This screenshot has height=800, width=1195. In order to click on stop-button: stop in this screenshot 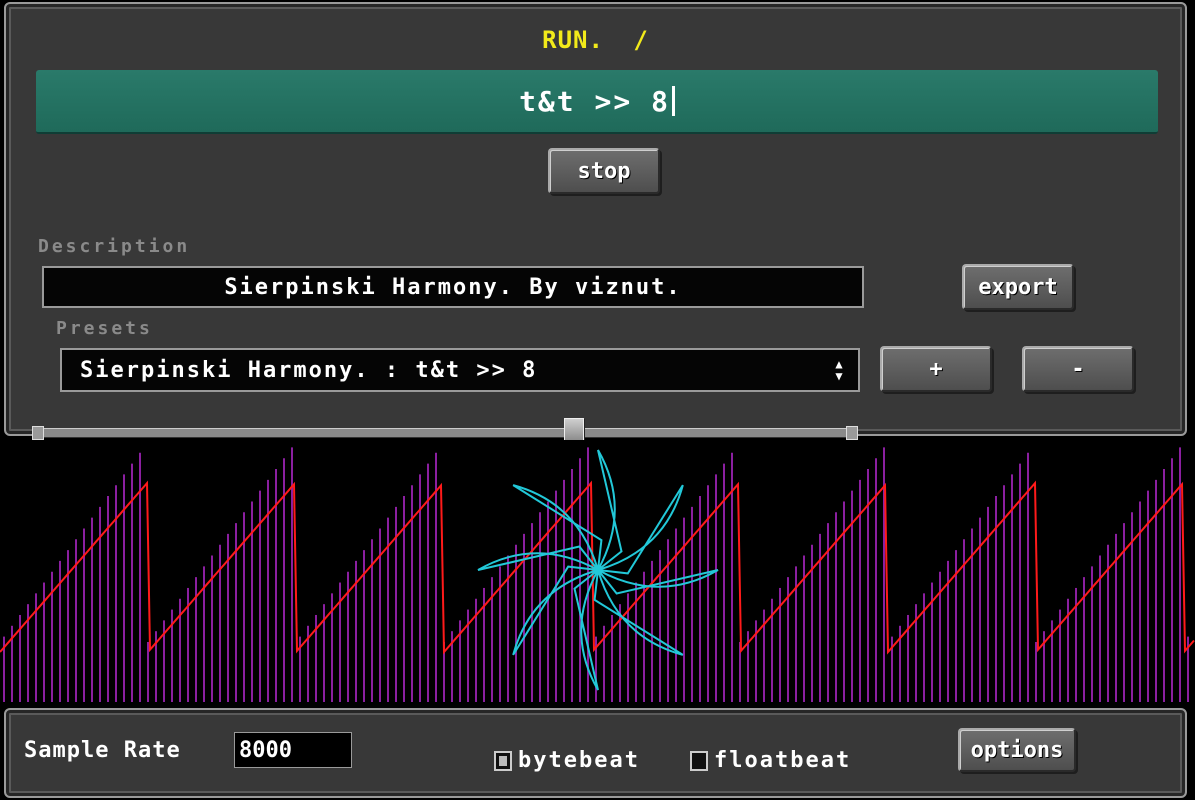, I will do `click(604, 171)`.